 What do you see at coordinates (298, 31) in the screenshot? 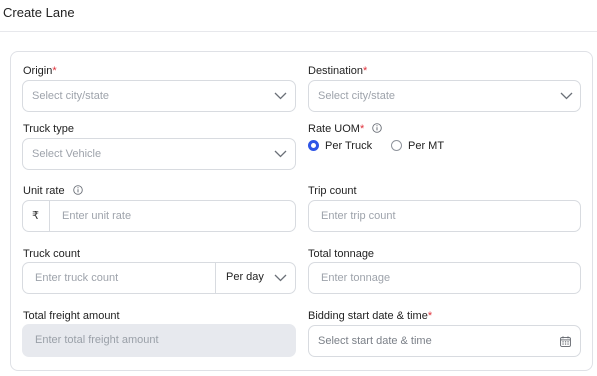
I see `title-divider` at bounding box center [298, 31].